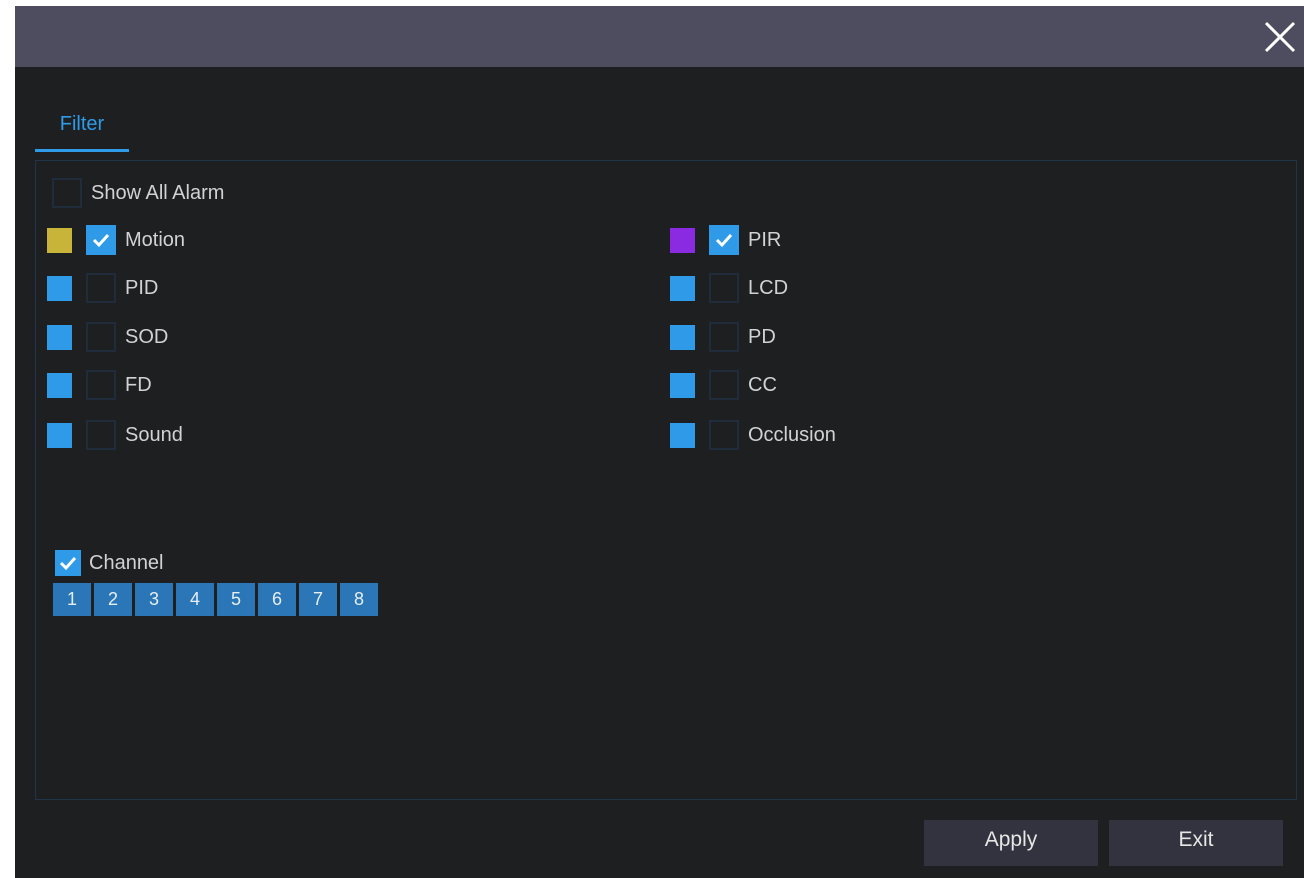 Image resolution: width=1304 pixels, height=878 pixels. Describe the element at coordinates (682, 435) in the screenshot. I see `occlusion-color-swatch` at that location.